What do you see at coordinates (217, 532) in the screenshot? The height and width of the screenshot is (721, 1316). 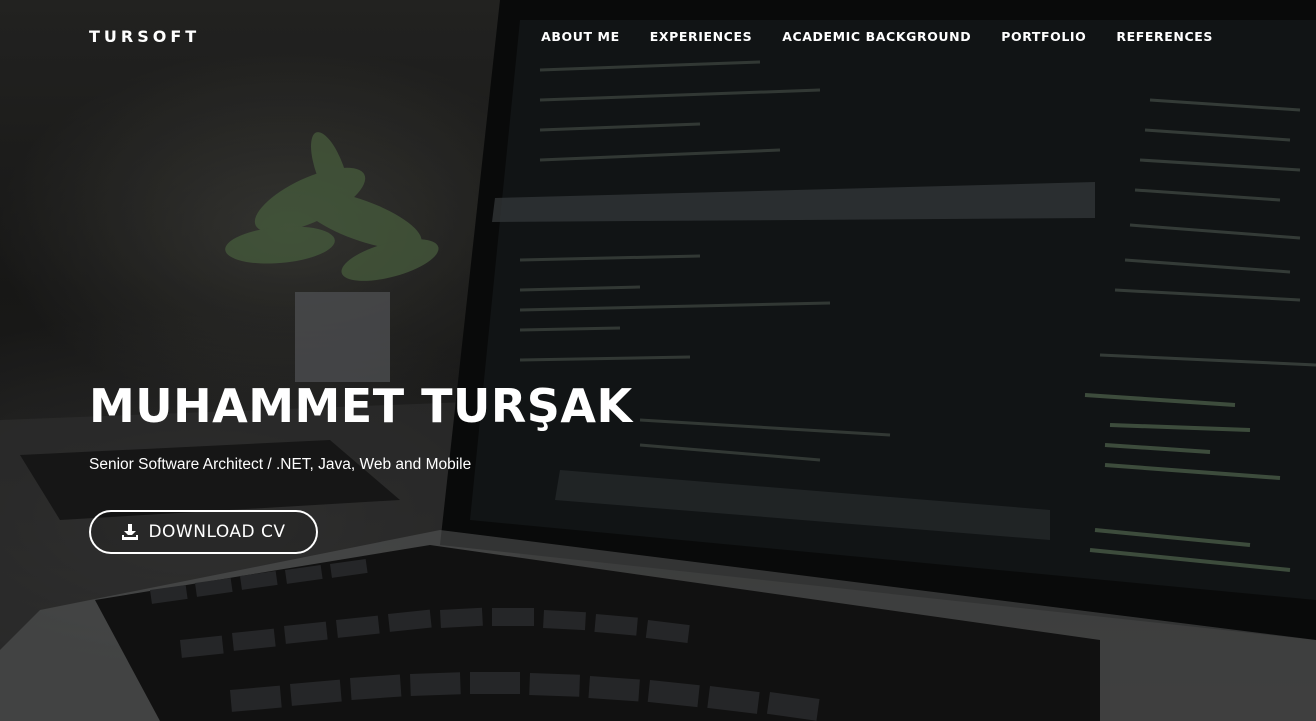 I see `download-cv-label: DOWNLOAD CV` at bounding box center [217, 532].